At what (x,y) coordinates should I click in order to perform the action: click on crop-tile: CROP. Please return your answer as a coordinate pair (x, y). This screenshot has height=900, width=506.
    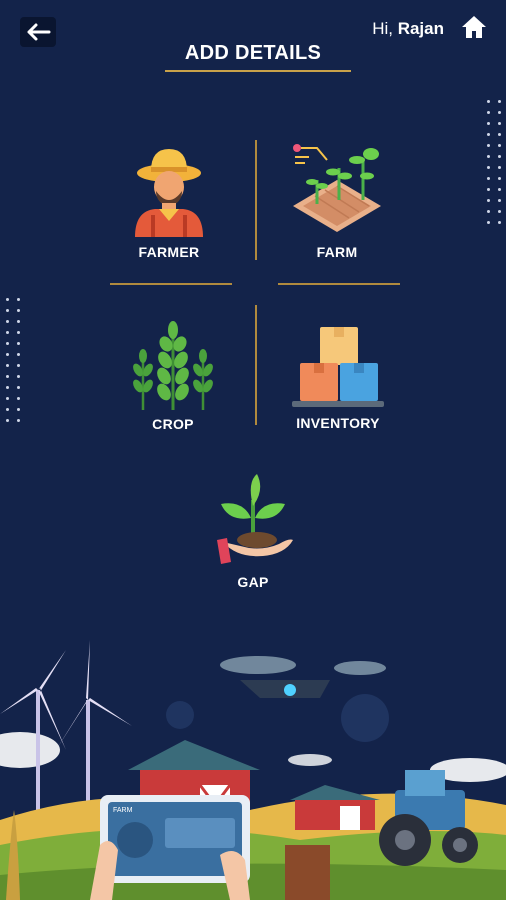
    Looking at the image, I should click on (173, 376).